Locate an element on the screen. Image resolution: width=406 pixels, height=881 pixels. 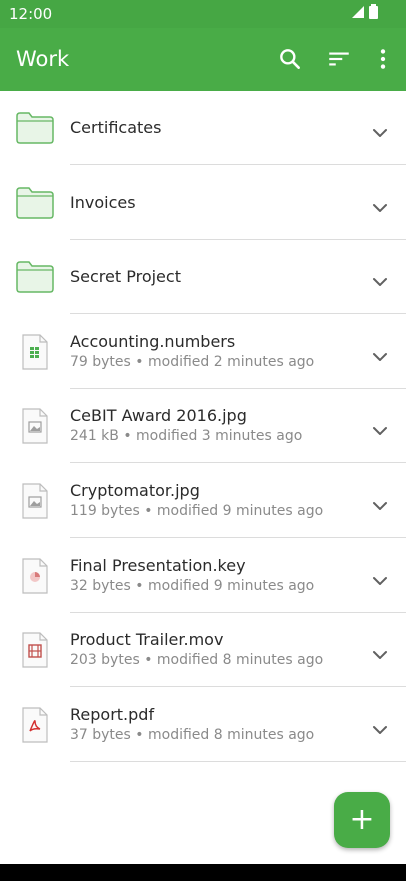
file-meta: 241 kB • modified 3 minutes ago is located at coordinates (186, 436).